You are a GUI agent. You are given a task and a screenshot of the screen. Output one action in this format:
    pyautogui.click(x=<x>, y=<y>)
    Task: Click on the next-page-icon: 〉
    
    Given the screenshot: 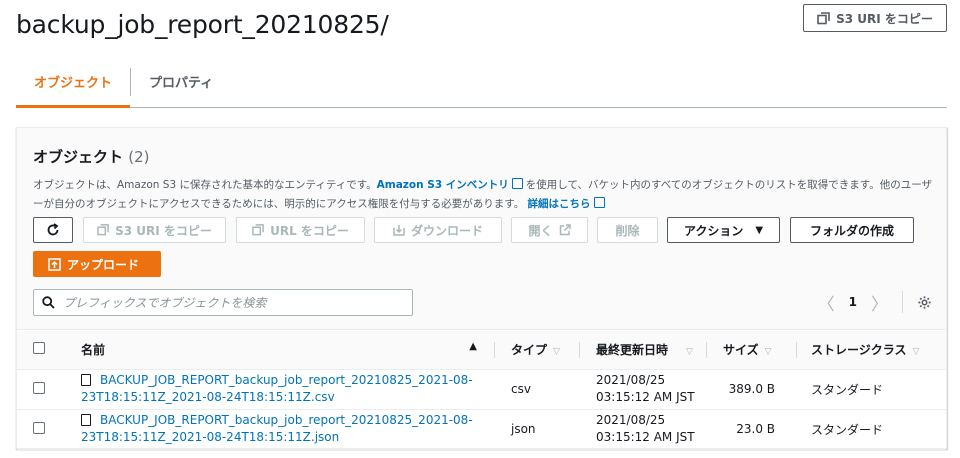 What is the action you would take?
    pyautogui.click(x=879, y=302)
    